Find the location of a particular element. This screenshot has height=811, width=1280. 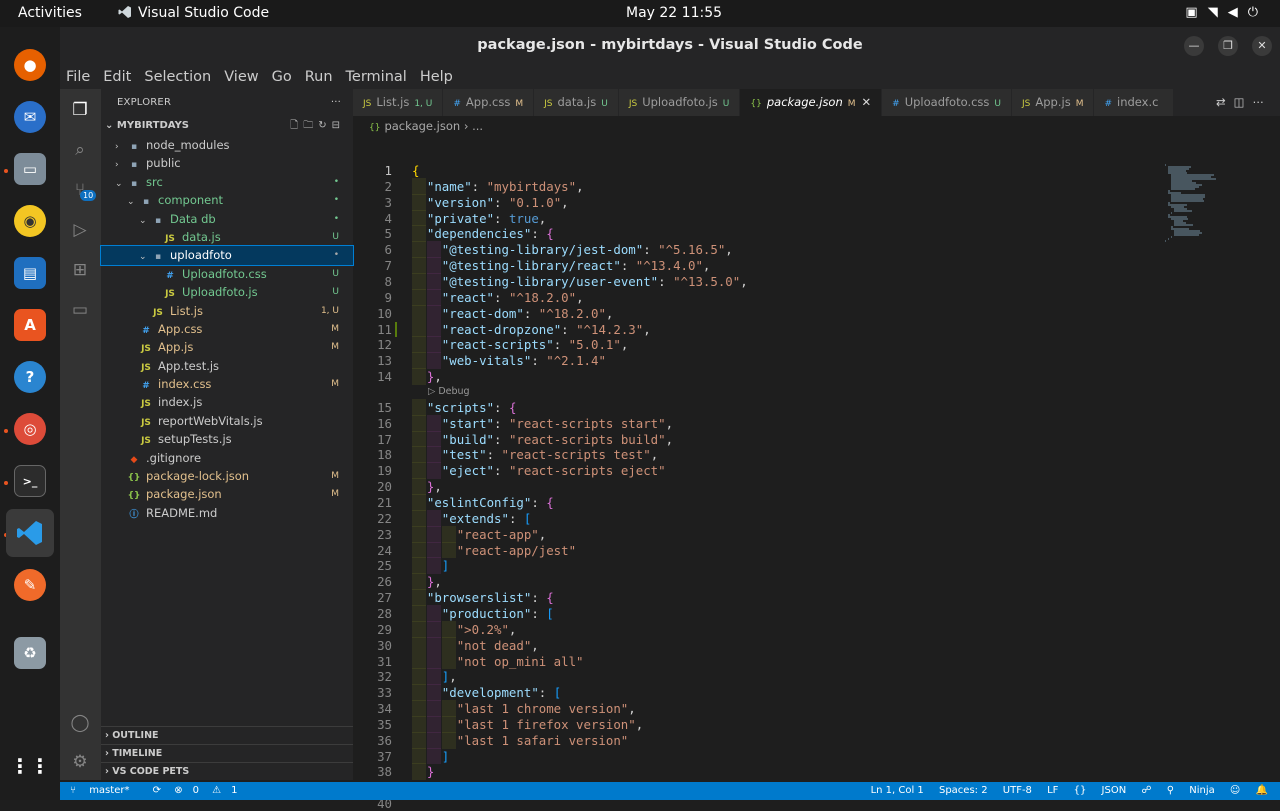

explorer-icon: ❐ is located at coordinates (80, 110).